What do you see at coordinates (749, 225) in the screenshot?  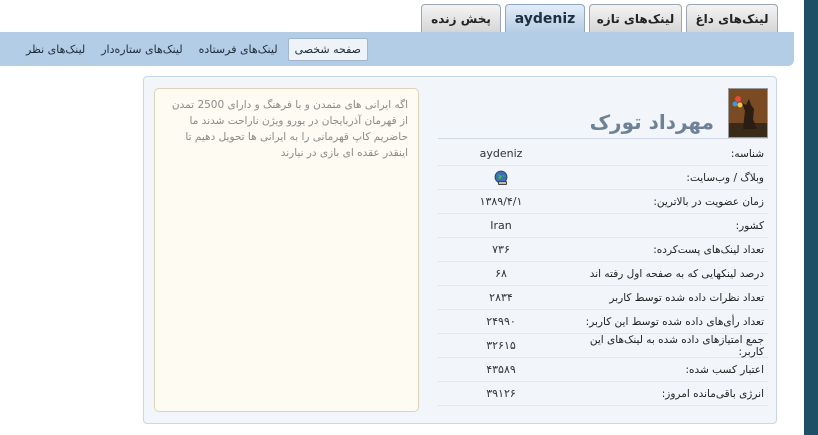 I see `row-label: کشور:` at bounding box center [749, 225].